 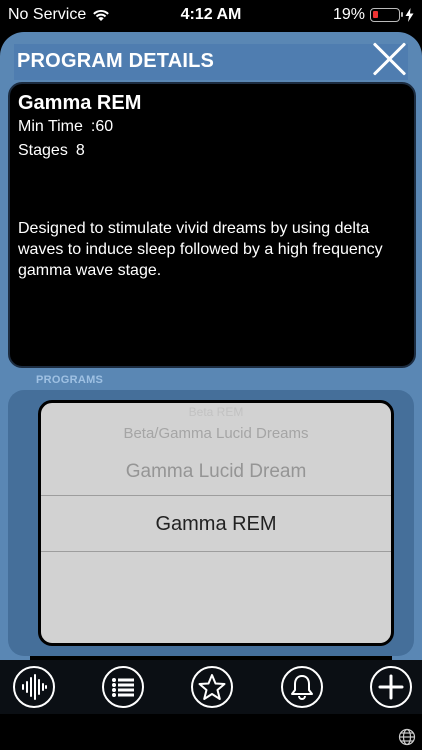 I want to click on page-title: PROGRAM DETAILS, so click(x=116, y=61).